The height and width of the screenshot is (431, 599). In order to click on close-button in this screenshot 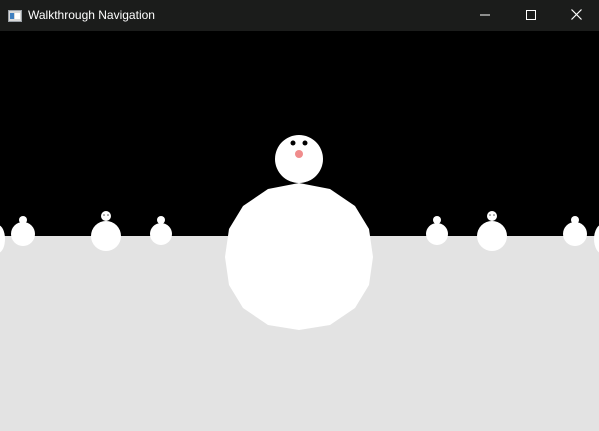, I will do `click(576, 15)`.